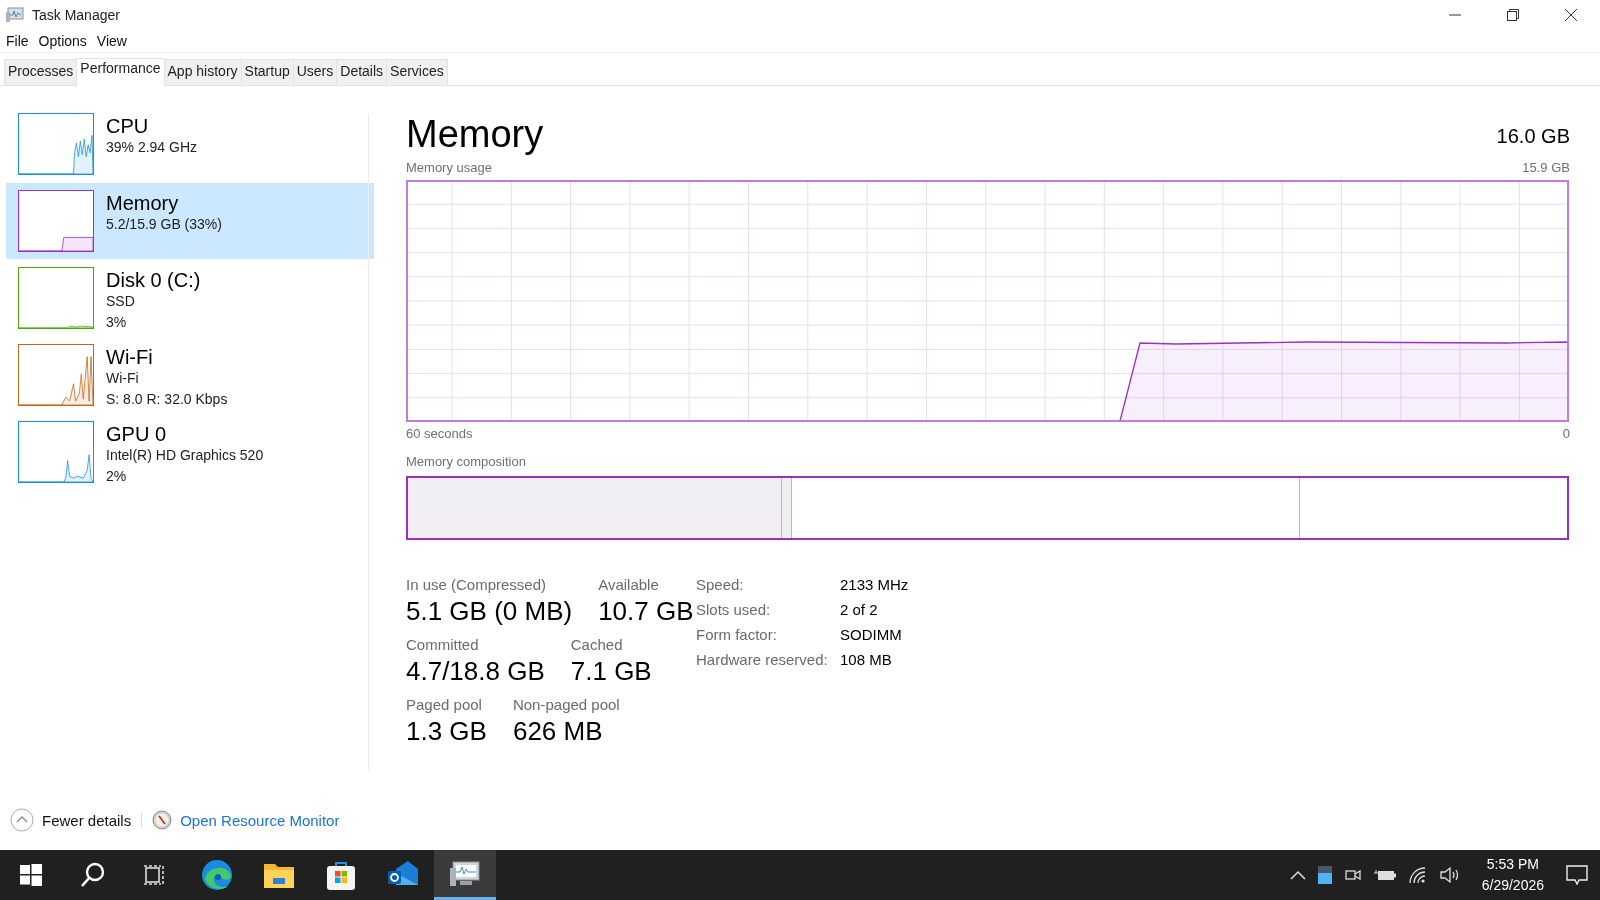  Describe the element at coordinates (152, 147) in the screenshot. I see `device-detail: 39% 2.94 GHz` at that location.